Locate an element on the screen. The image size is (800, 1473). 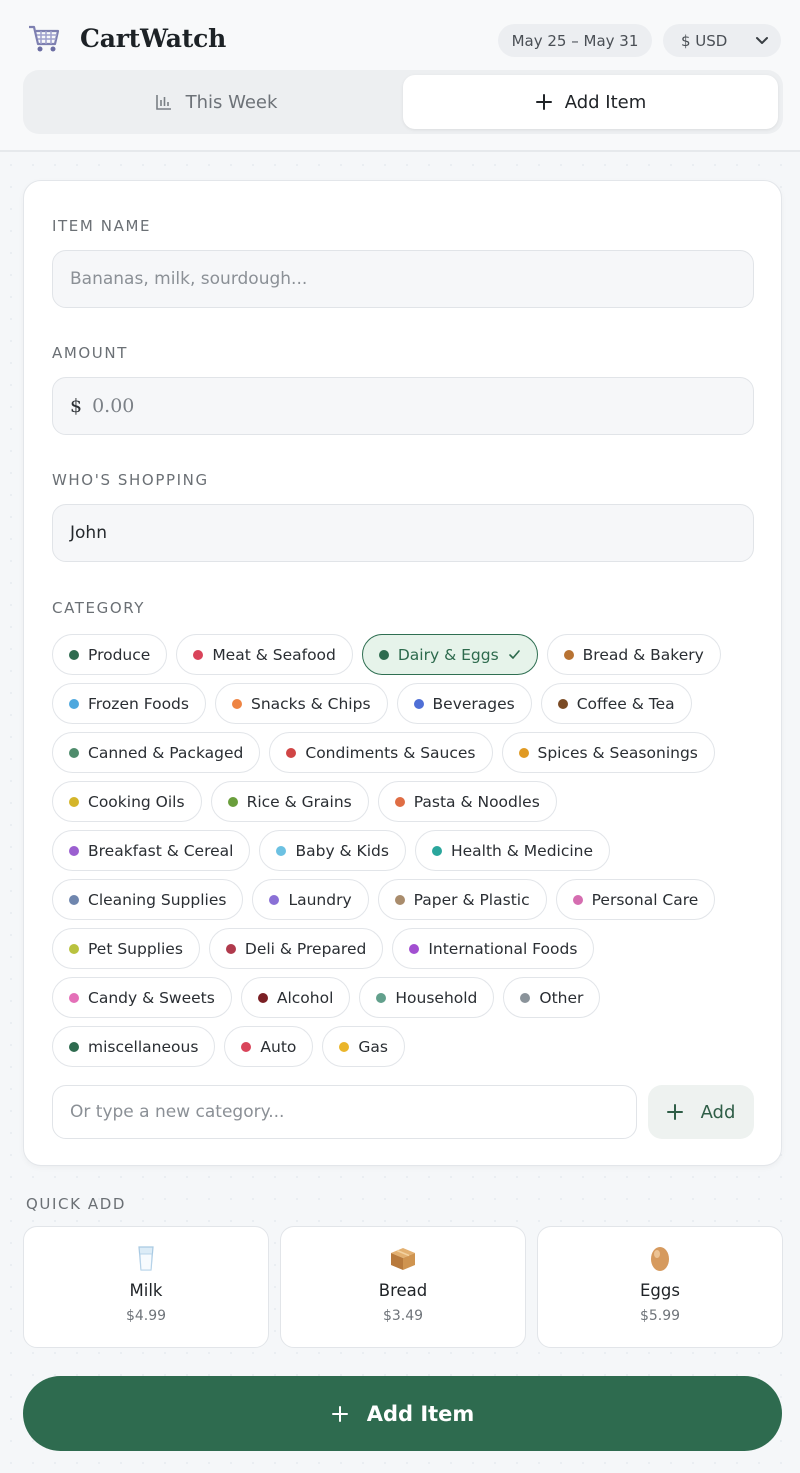
category-chip: Breakfast & Cereal is located at coordinates (151, 850).